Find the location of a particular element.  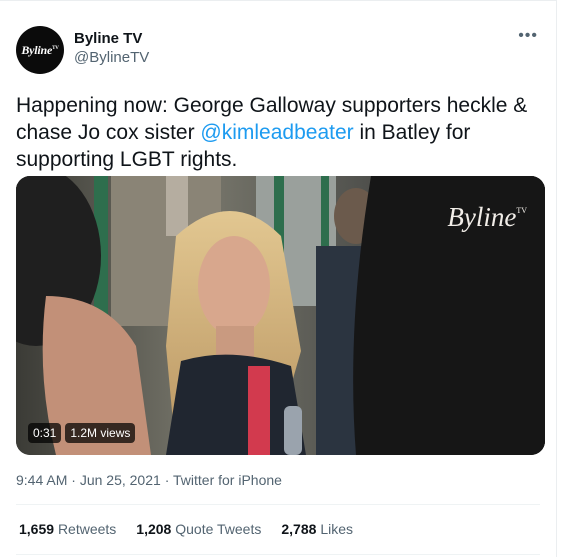

tweet-date: Jun 25, 2021 is located at coordinates (120, 480).